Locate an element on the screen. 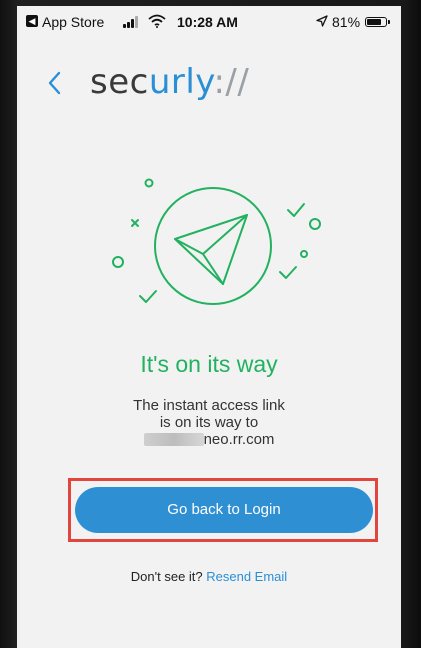 Image resolution: width=421 pixels, height=648 pixels. paper-plane-illustration is located at coordinates (216, 241).